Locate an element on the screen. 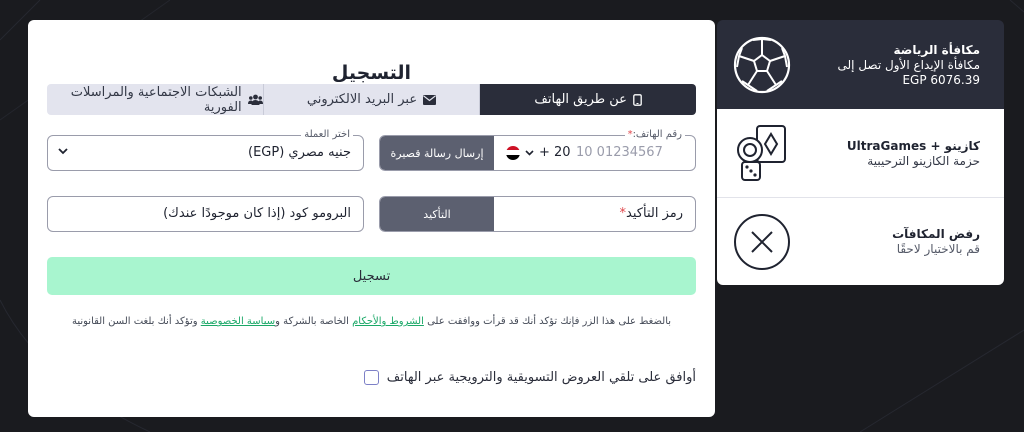 The image size is (1024, 432). bonus-sport-title: مكافأة الرياضة is located at coordinates (936, 49).